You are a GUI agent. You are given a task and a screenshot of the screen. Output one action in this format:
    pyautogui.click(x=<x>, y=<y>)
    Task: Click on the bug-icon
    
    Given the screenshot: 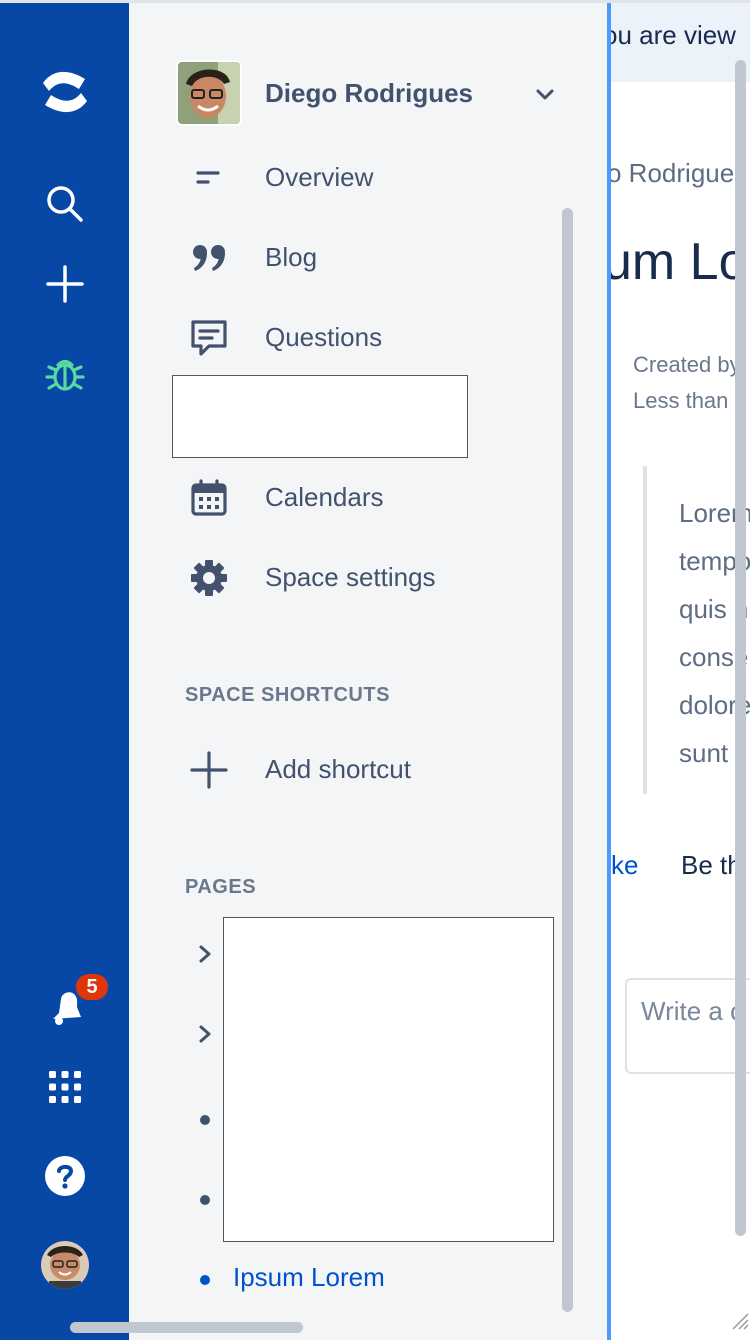 What is the action you would take?
    pyautogui.click(x=64, y=374)
    